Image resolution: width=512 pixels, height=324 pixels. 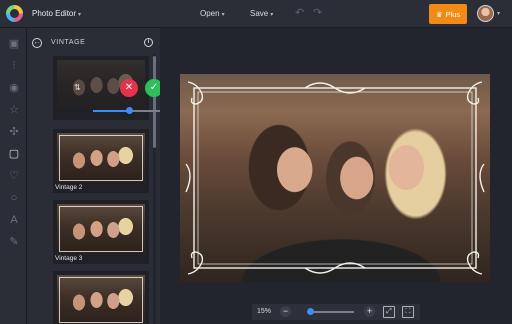 What do you see at coordinates (485, 13) in the screenshot?
I see `avatar` at bounding box center [485, 13].